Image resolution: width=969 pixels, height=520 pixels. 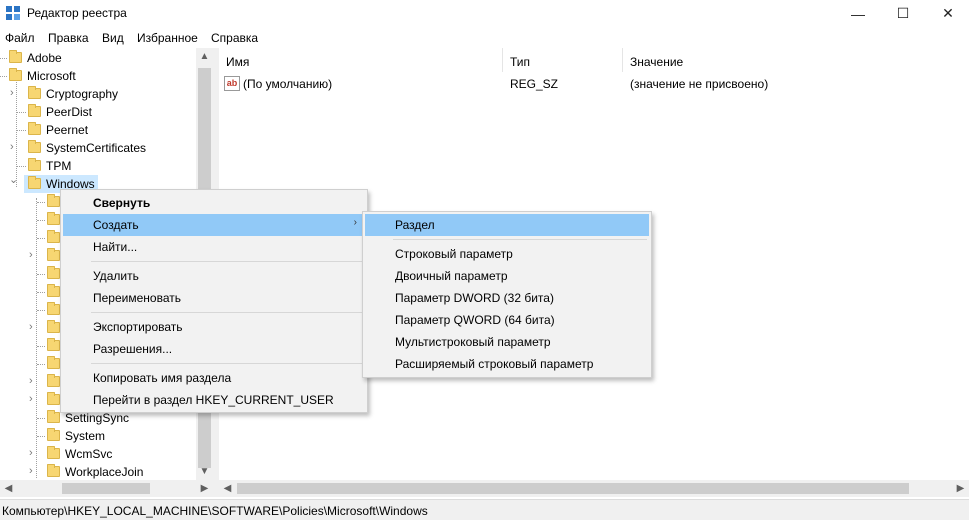 What do you see at coordinates (507, 298) in the screenshot?
I see `menu-item-new-dword: Параметр DWORD (32 бита)` at bounding box center [507, 298].